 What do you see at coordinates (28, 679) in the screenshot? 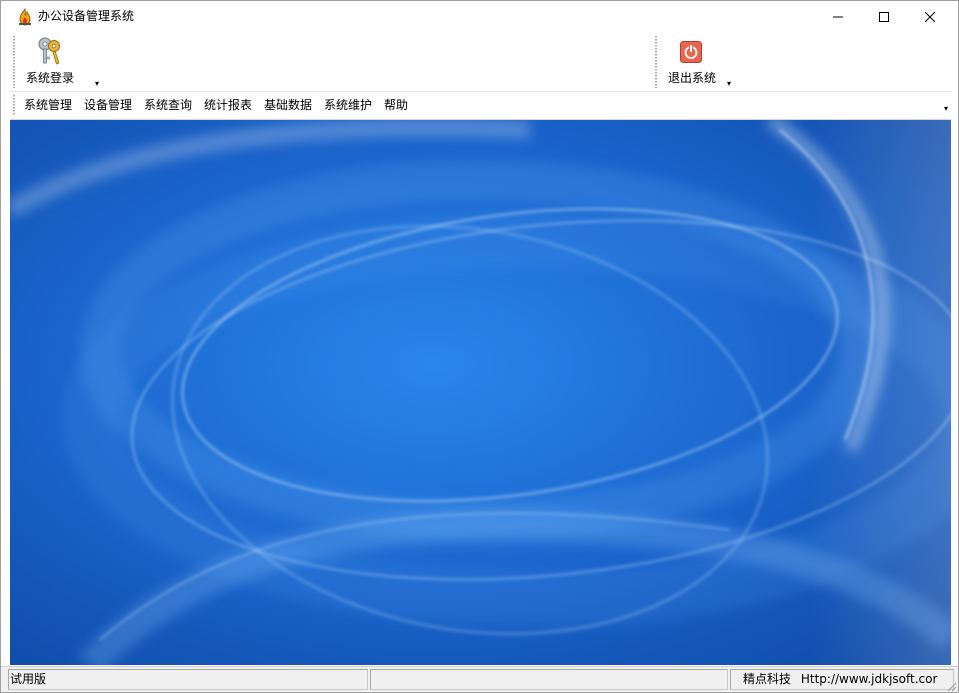
I see `status-edition-text: 试用版` at bounding box center [28, 679].